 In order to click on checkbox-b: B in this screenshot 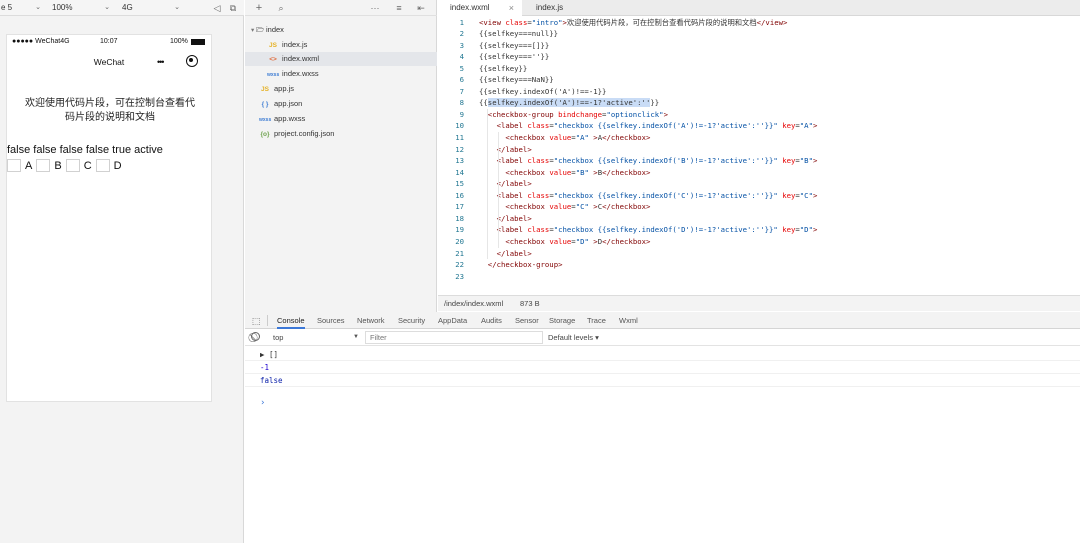, I will do `click(50, 165)`.